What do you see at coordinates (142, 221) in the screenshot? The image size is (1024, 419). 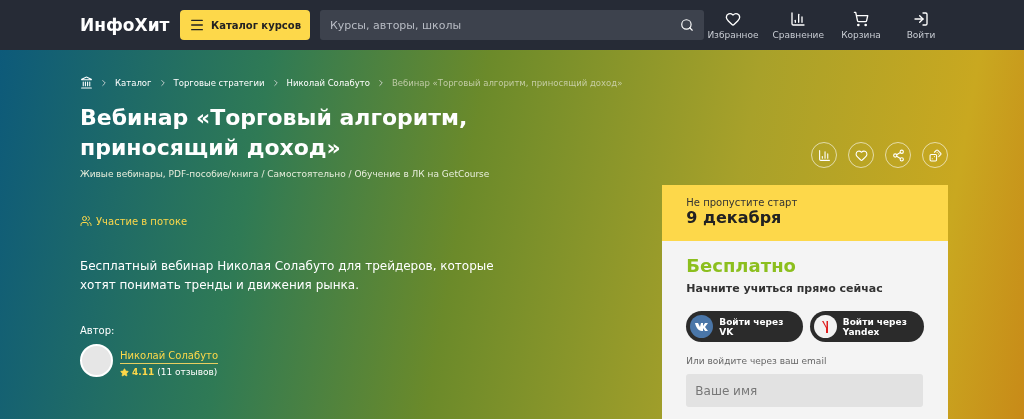 I see `participation-label: Участие в потоке` at bounding box center [142, 221].